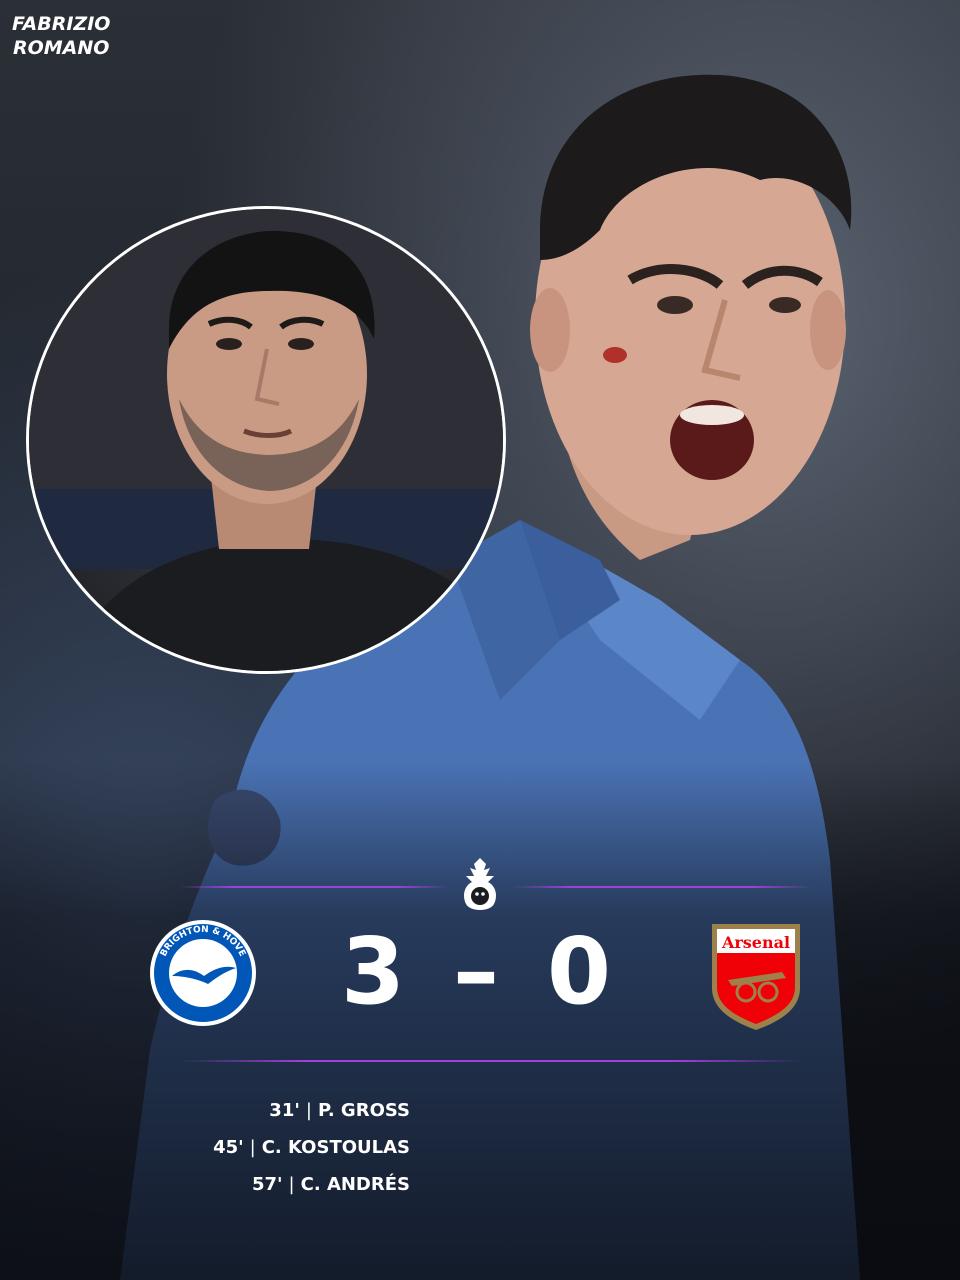 This screenshot has width=960, height=1280. Describe the element at coordinates (490, 1061) in the screenshot. I see `bottom-divider` at that location.